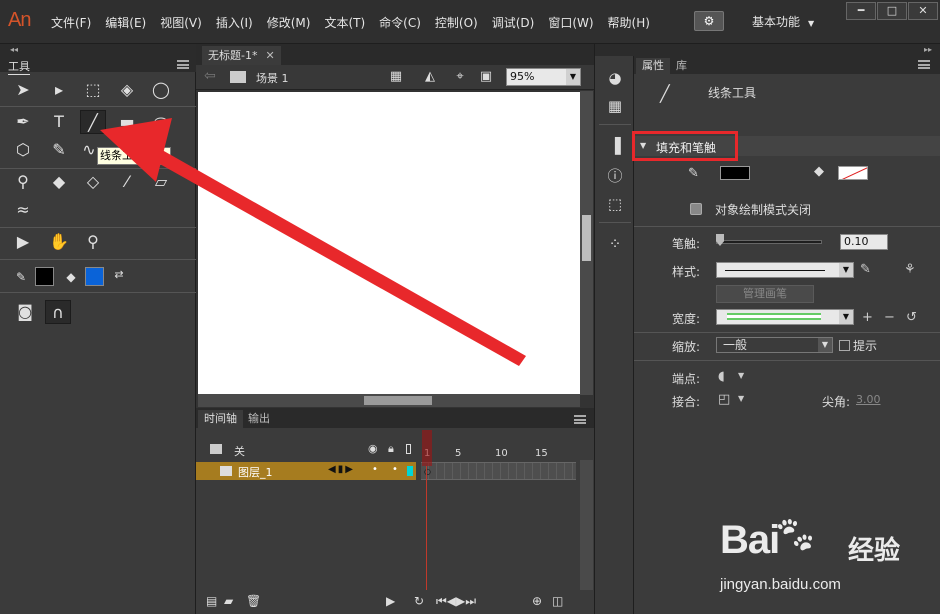  I want to click on manage-brush-button: 管理画笔, so click(765, 294).